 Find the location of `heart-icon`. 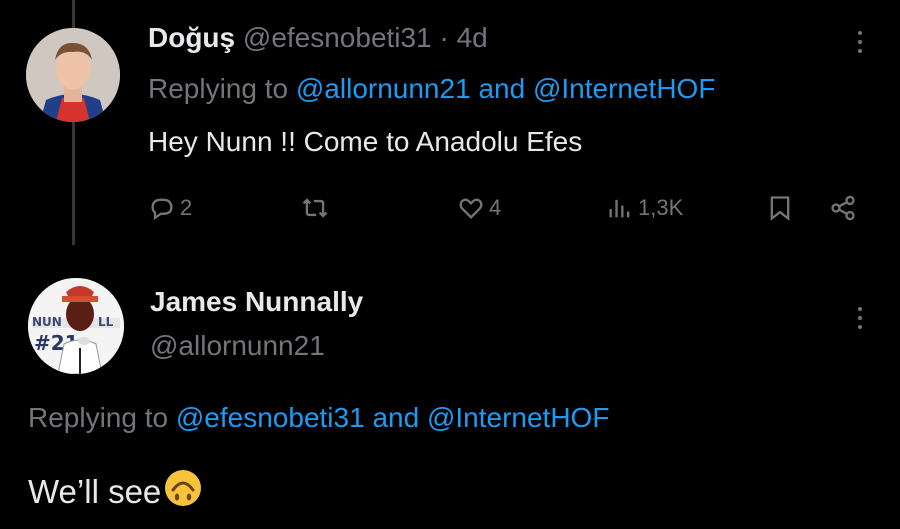

heart-icon is located at coordinates (471, 208).